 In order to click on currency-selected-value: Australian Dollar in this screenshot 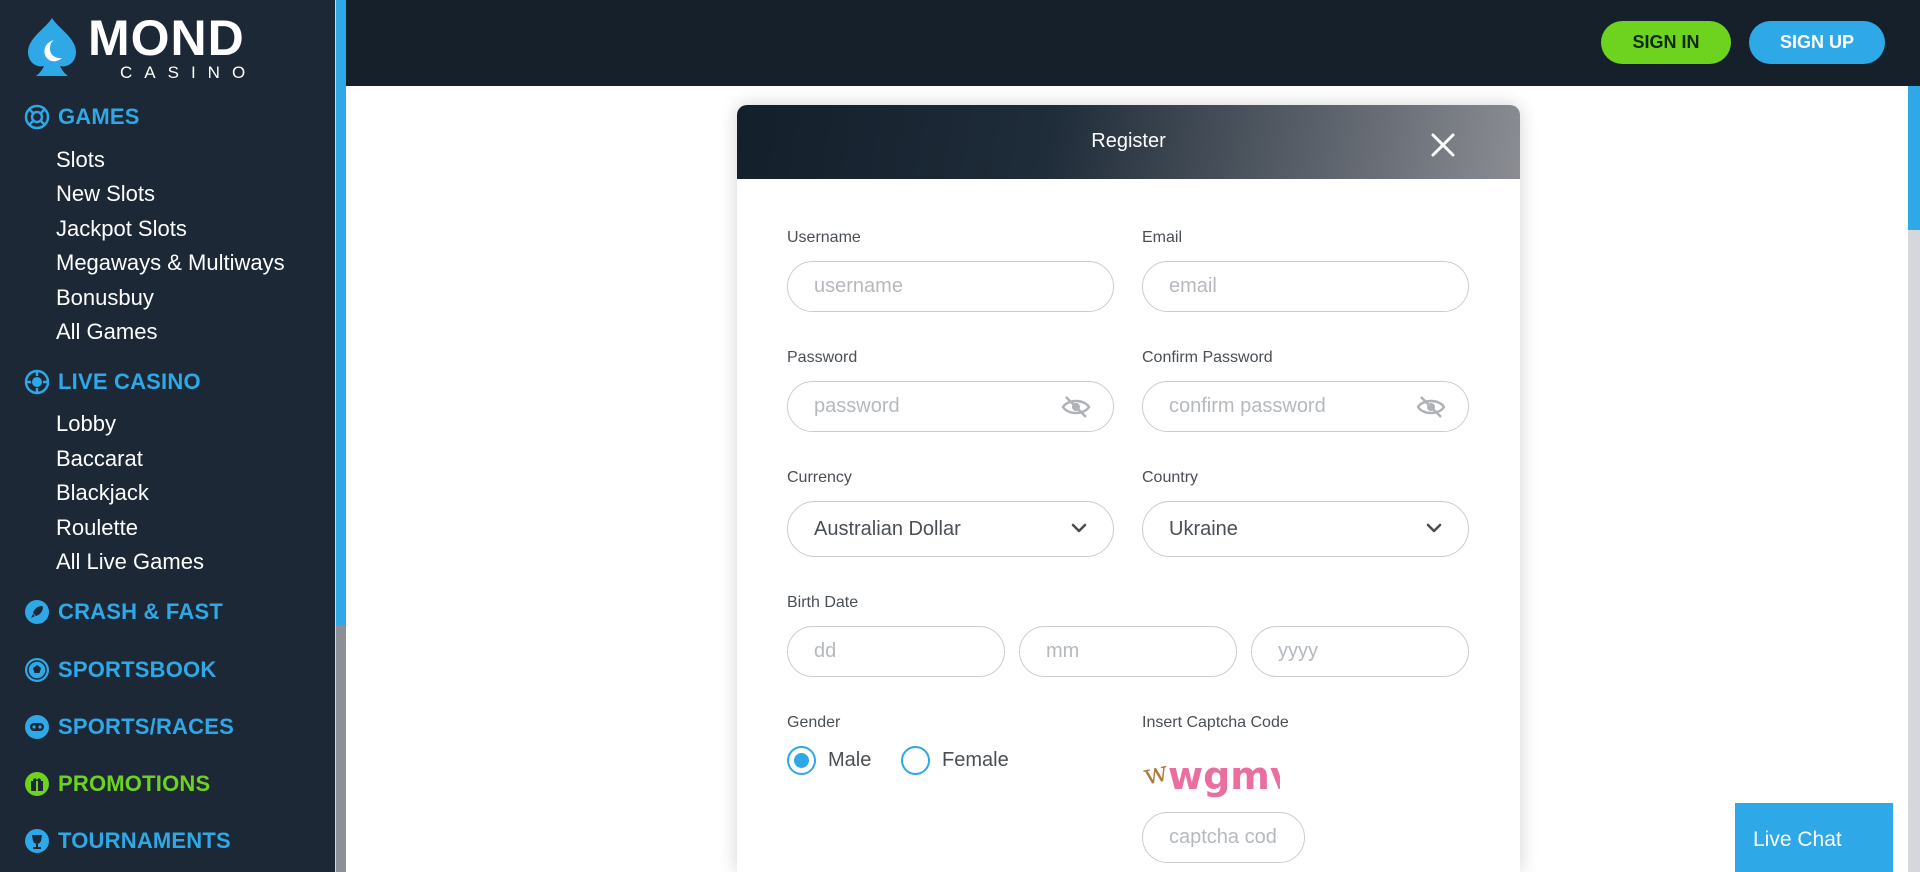, I will do `click(887, 529)`.